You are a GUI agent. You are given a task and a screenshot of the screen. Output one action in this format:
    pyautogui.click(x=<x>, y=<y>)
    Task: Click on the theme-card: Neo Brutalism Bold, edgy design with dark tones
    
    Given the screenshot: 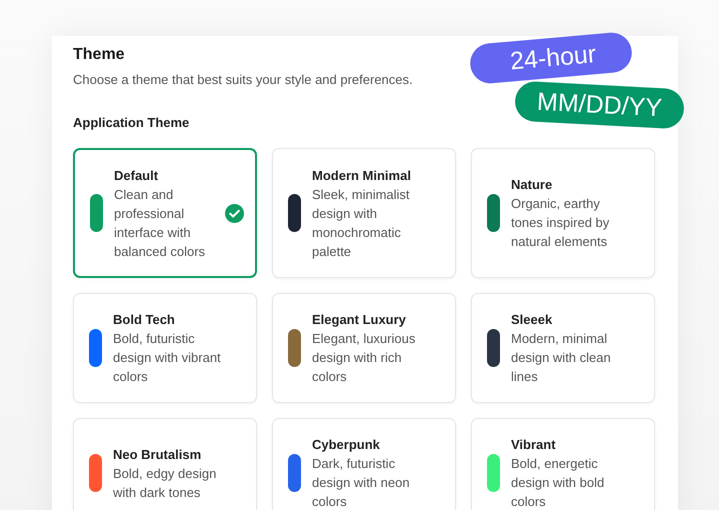 What is the action you would take?
    pyautogui.click(x=165, y=464)
    